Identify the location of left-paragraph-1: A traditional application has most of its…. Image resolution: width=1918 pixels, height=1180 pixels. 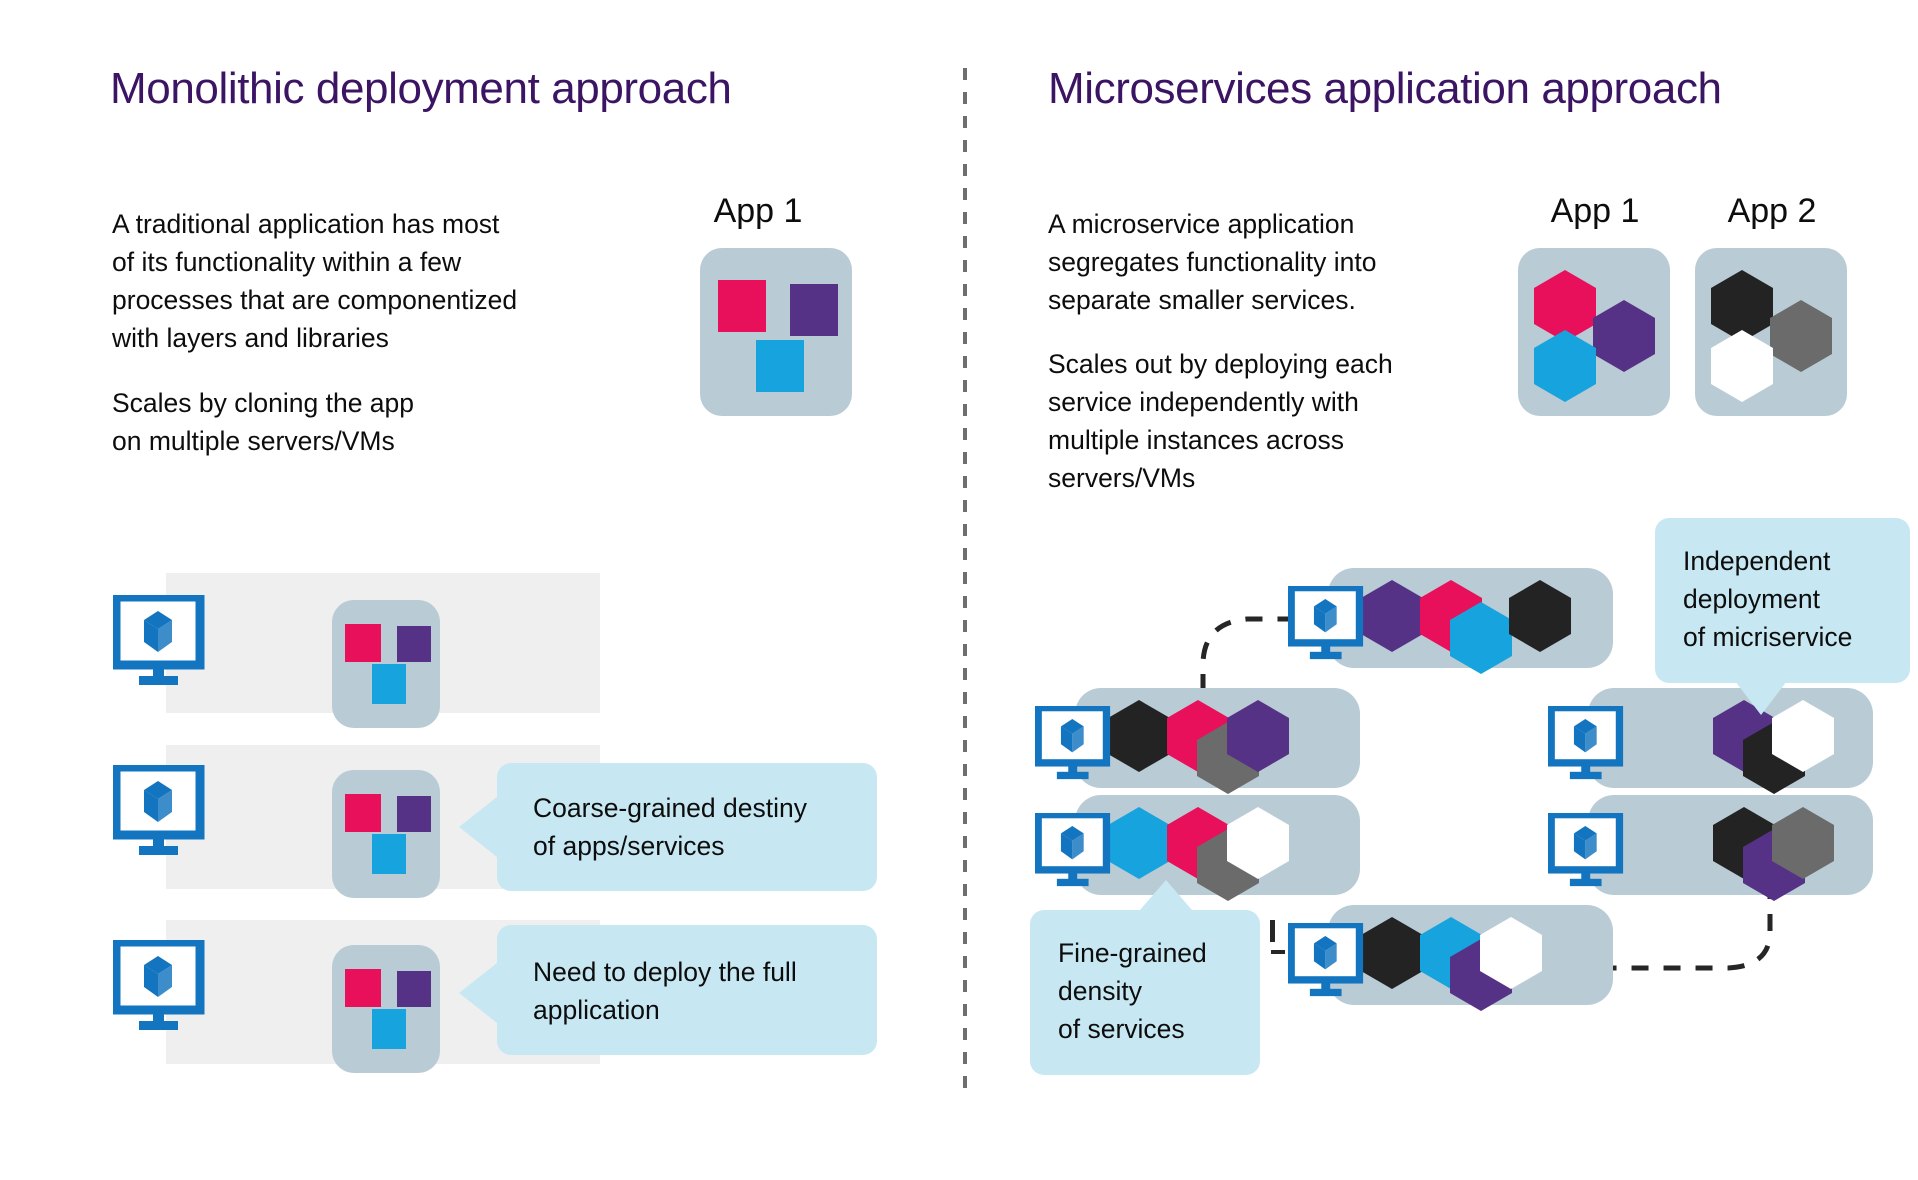
(315, 281).